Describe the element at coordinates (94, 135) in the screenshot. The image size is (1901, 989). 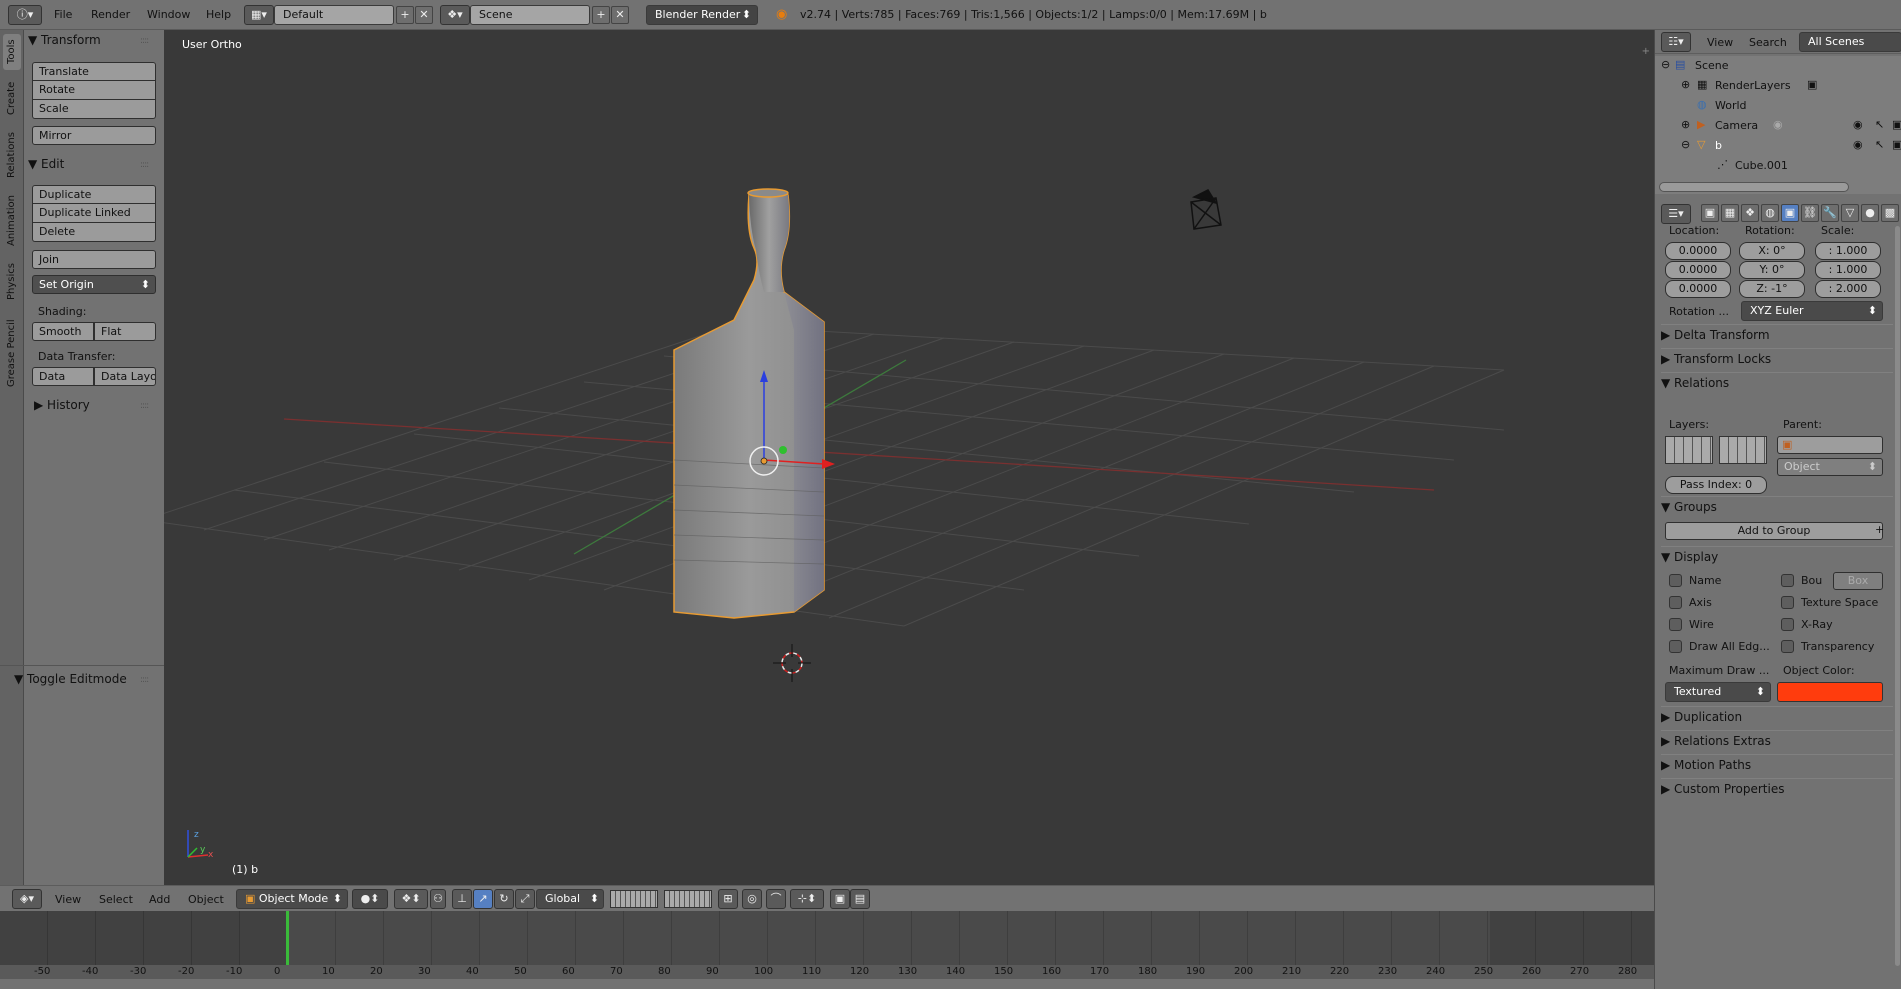
I see `mirror-button: Mirror` at that location.